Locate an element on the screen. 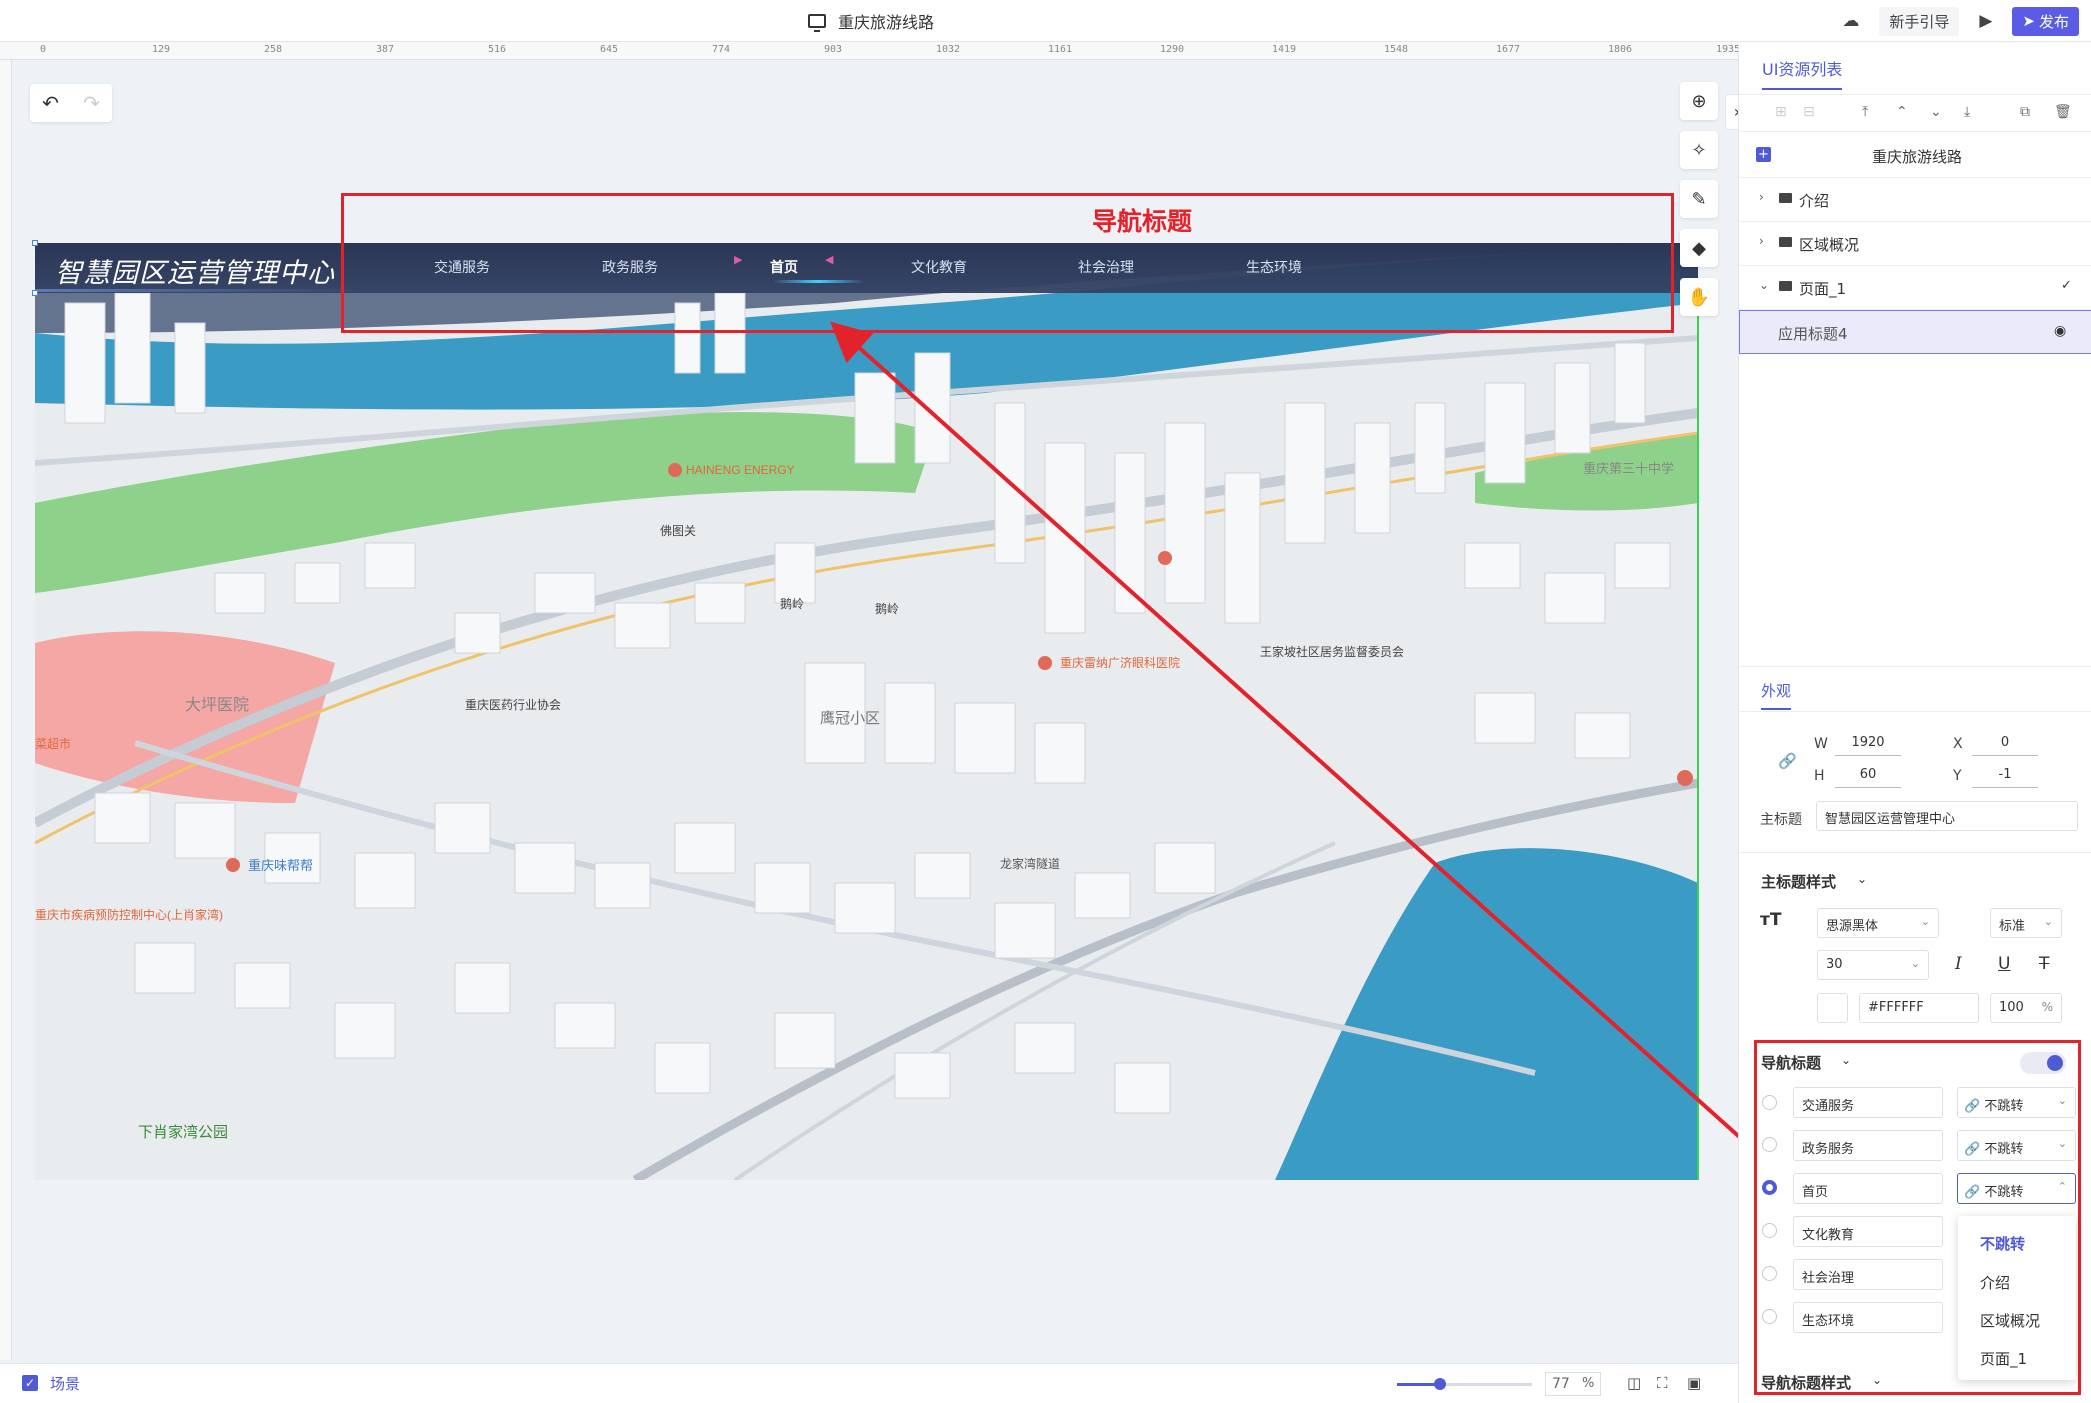 This screenshot has height=1403, width=2091. underline-icon: U is located at coordinates (2004, 964).